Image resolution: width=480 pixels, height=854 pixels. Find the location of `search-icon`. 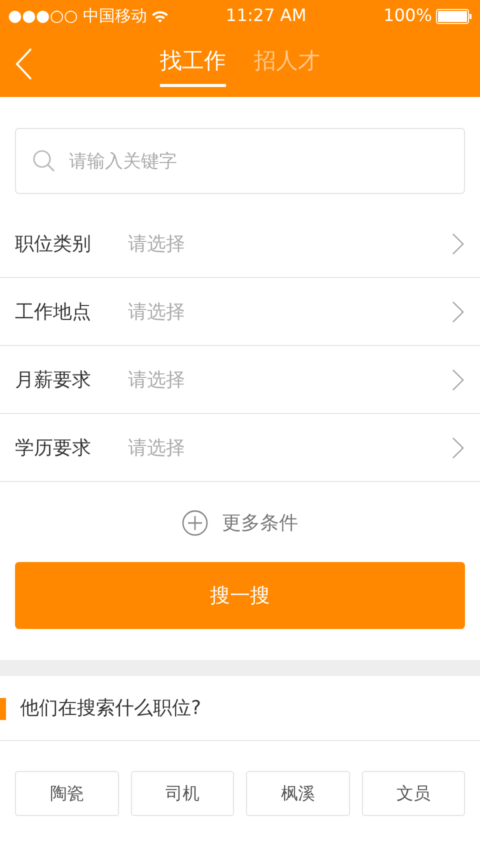

search-icon is located at coordinates (44, 161).